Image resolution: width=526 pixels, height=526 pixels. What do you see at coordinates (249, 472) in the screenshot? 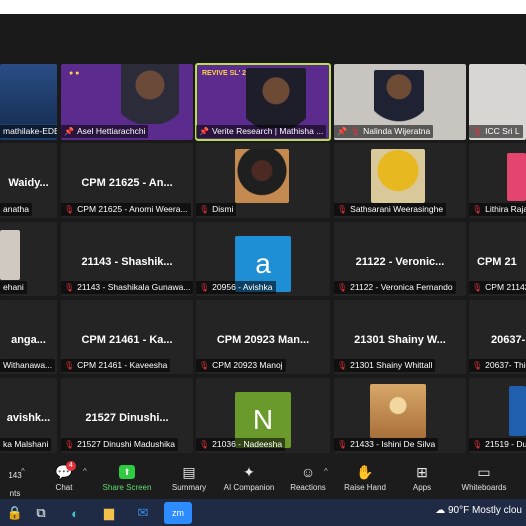
I see `sparkle-icon: ✦` at bounding box center [249, 472].